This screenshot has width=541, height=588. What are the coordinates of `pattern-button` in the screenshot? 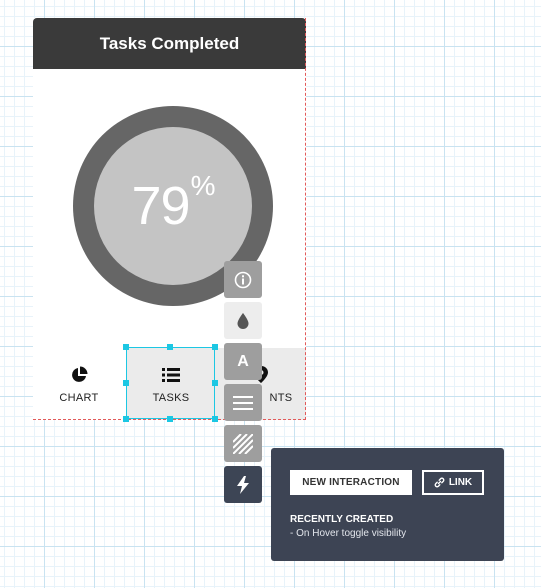 It's located at (243, 443).